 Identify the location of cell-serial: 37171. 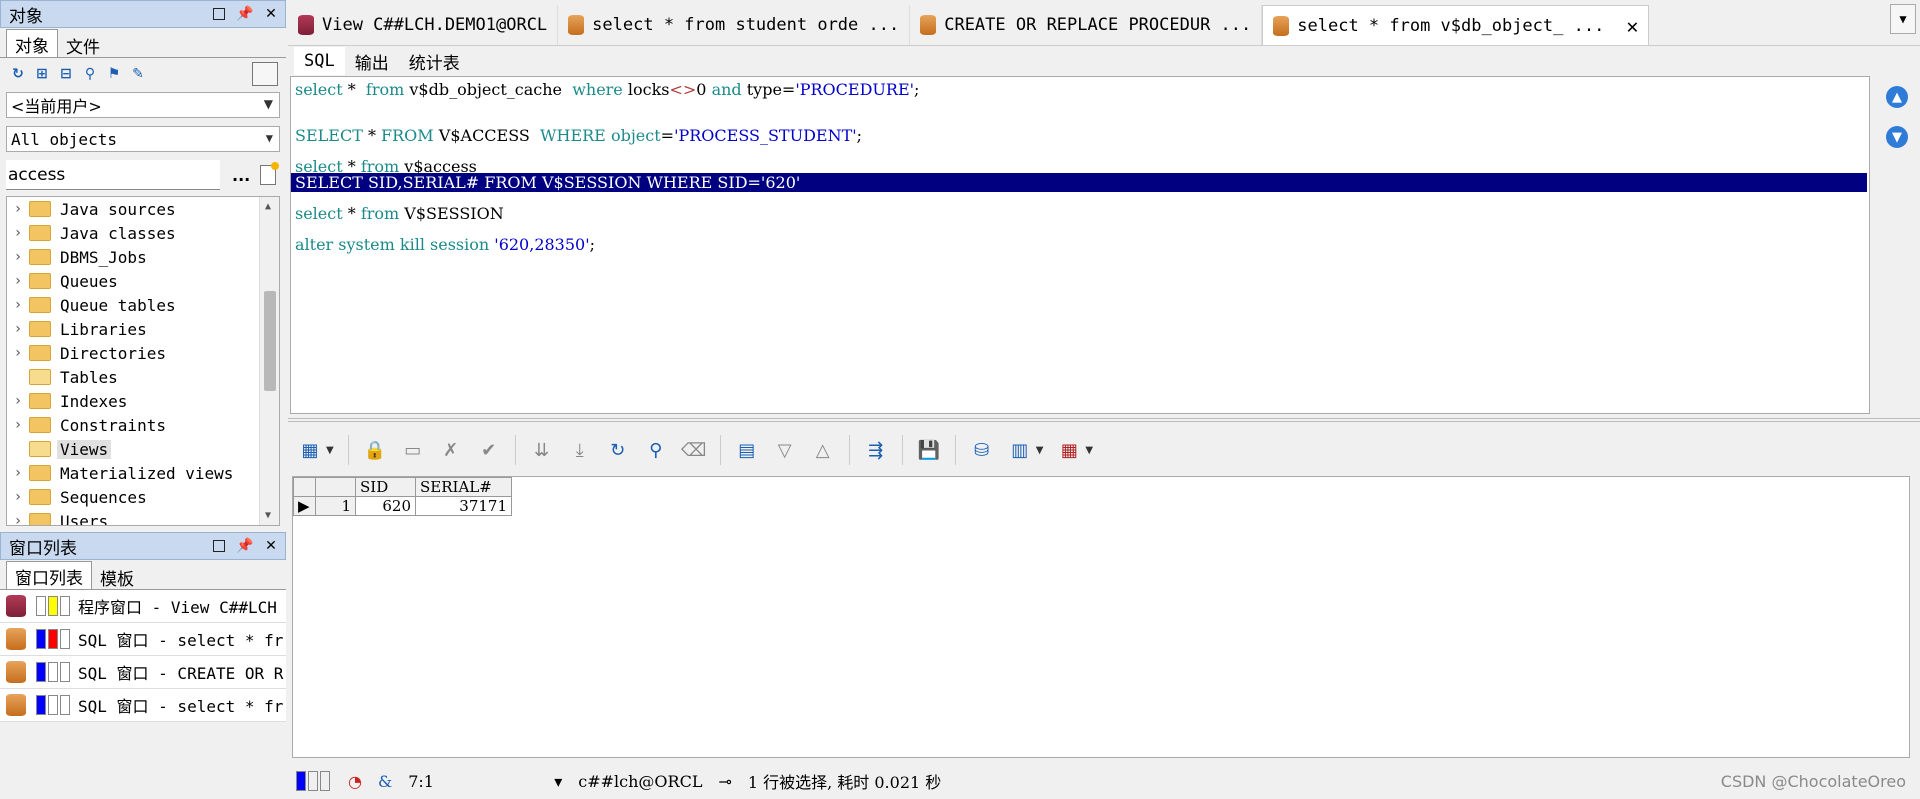
(463, 506).